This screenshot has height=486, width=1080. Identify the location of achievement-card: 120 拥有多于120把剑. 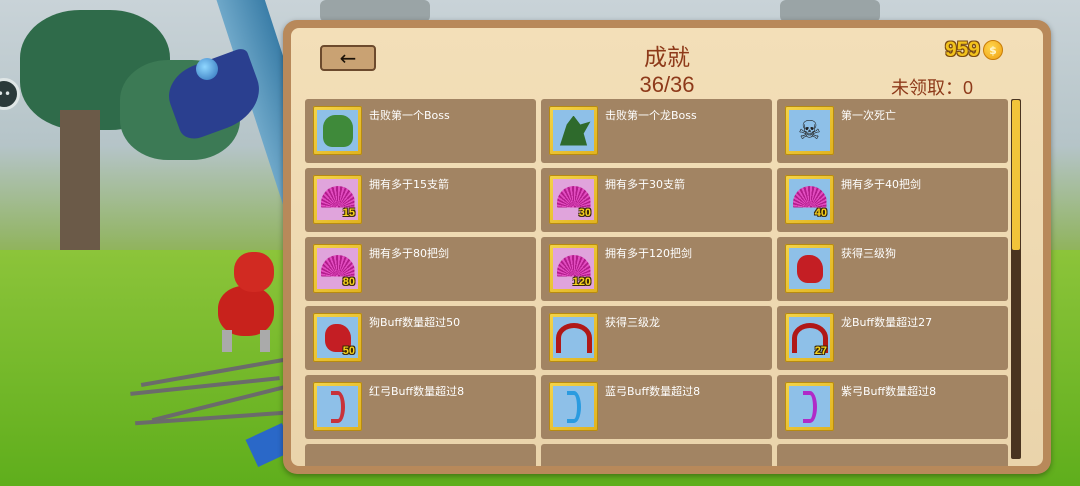
(656, 269).